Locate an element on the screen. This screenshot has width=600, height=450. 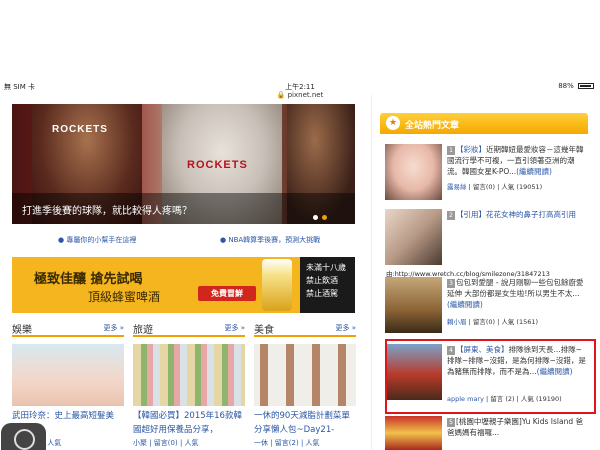
rank-badge: 5 is located at coordinates (451, 422).